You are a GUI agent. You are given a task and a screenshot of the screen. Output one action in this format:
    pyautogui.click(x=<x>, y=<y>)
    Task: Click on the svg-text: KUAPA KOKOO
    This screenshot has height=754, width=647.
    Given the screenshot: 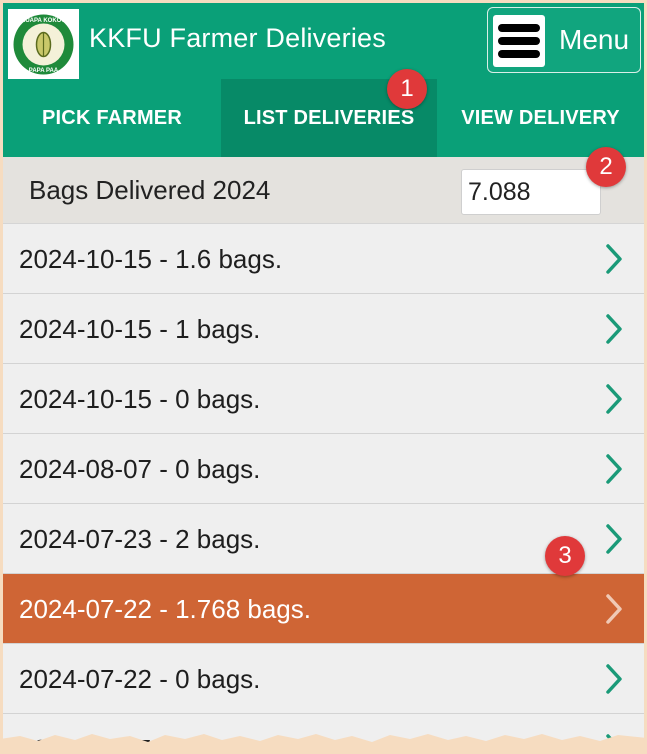 What is the action you would take?
    pyautogui.click(x=43, y=21)
    